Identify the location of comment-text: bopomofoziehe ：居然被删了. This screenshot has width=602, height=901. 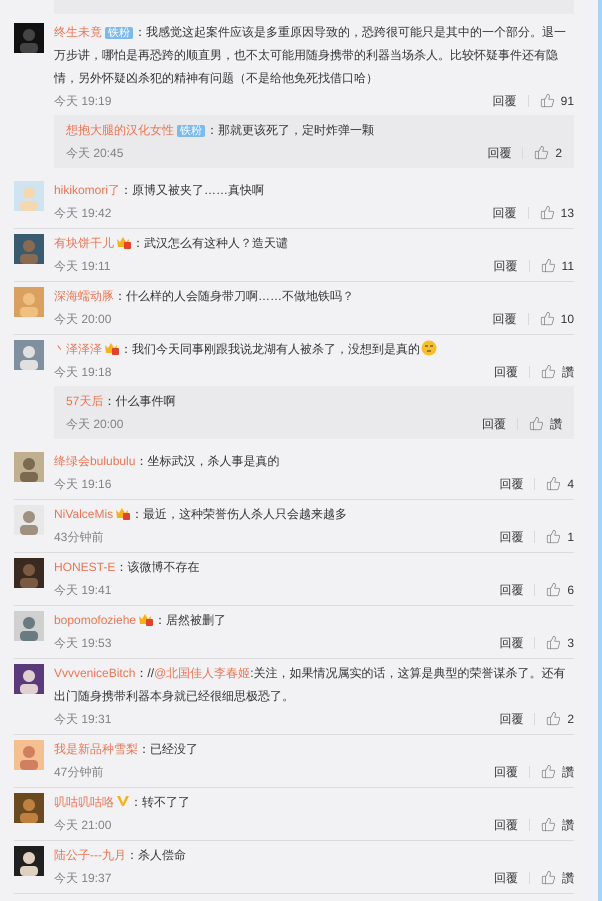
(141, 620).